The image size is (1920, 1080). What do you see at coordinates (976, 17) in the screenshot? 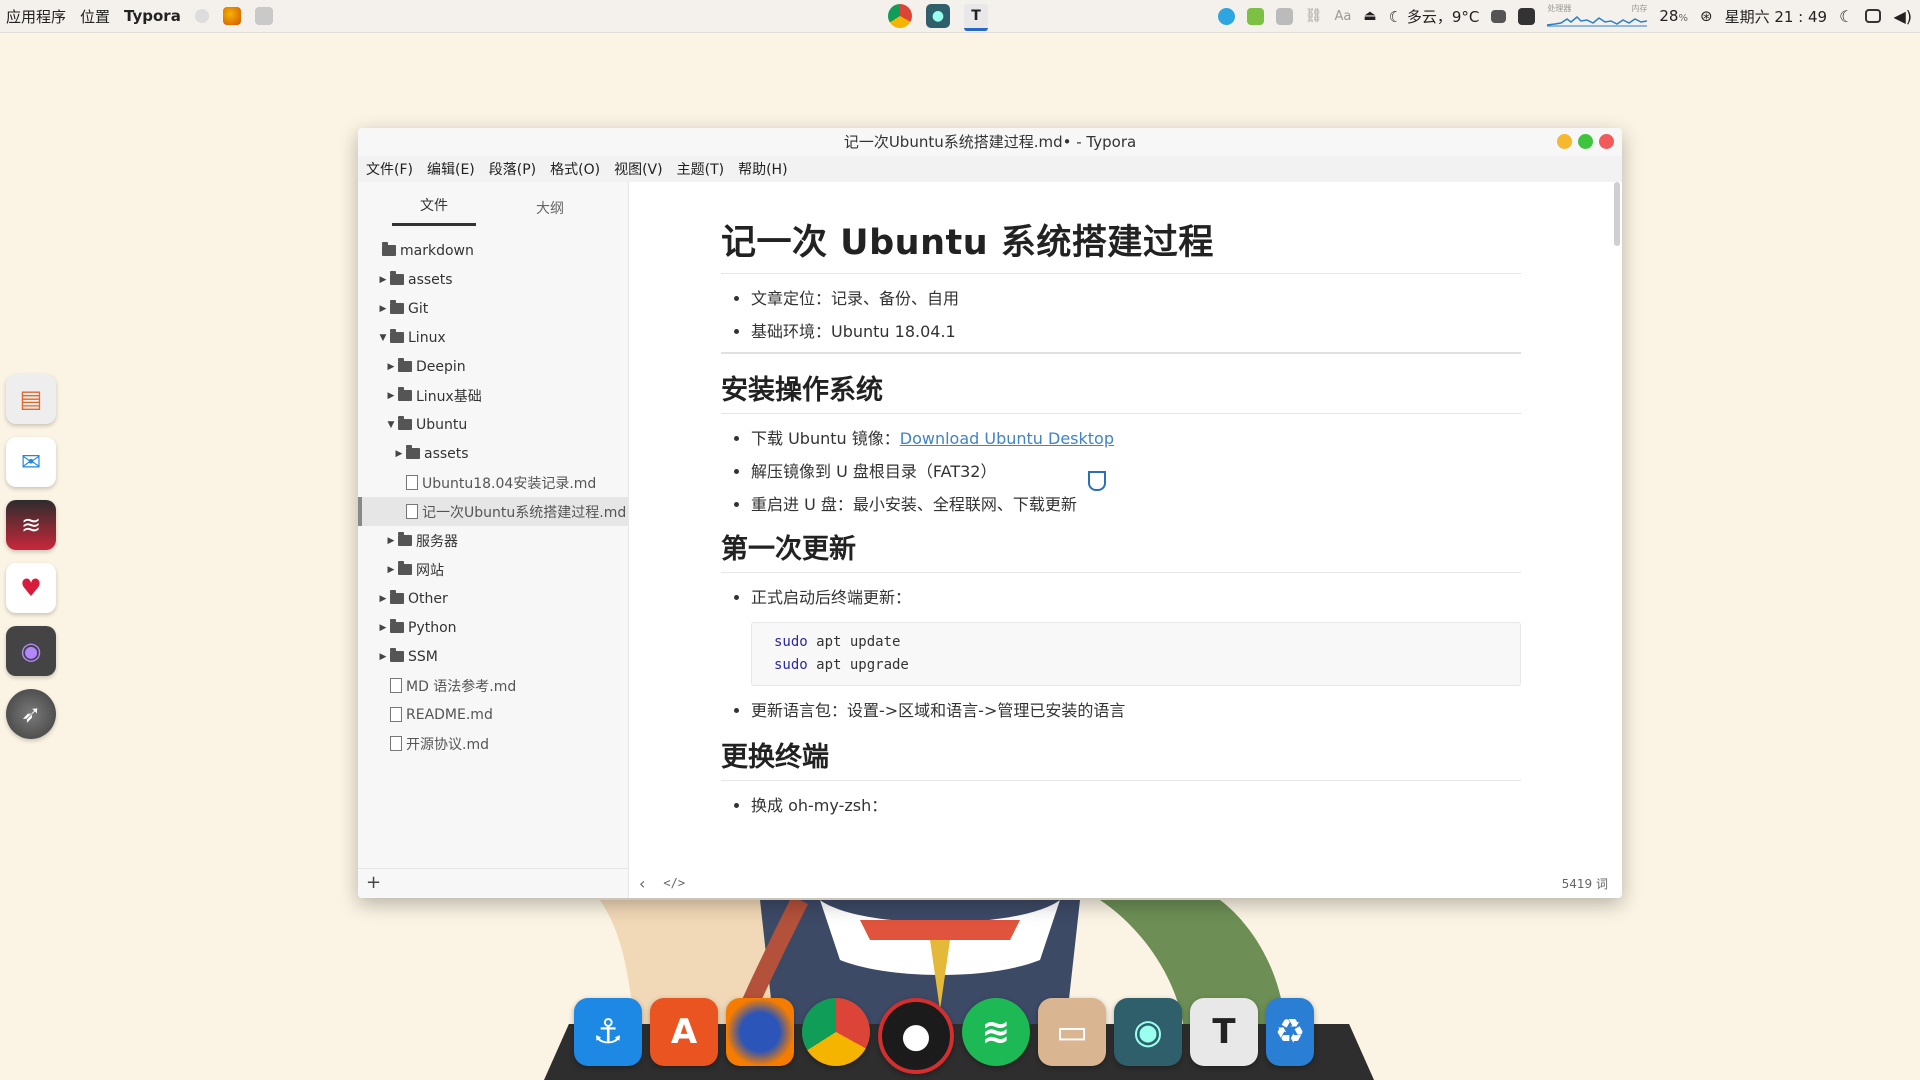
I see `typora-window-icon: T` at bounding box center [976, 17].